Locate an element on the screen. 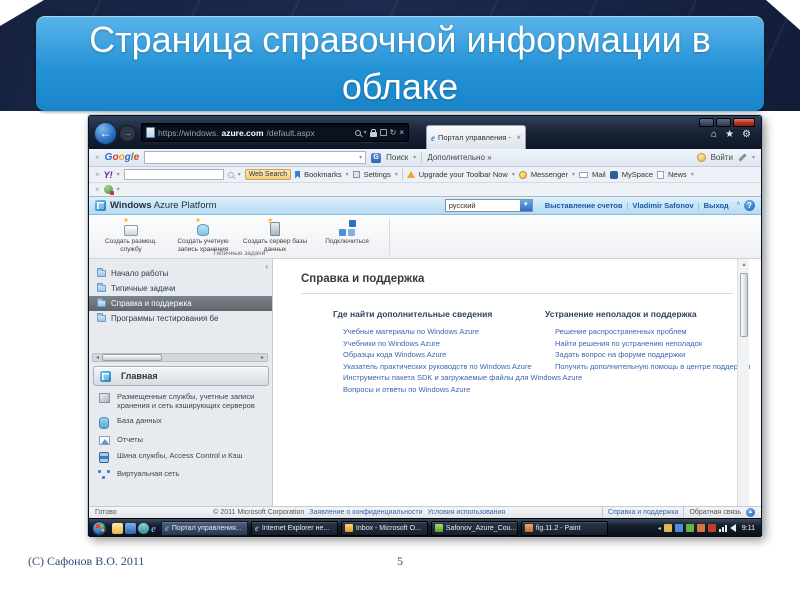  bookmarks-menu: Bookmarks is located at coordinates (323, 174).